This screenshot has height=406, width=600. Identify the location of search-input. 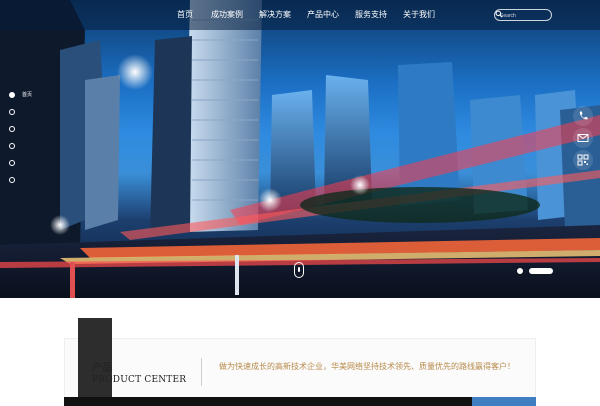
(520, 15).